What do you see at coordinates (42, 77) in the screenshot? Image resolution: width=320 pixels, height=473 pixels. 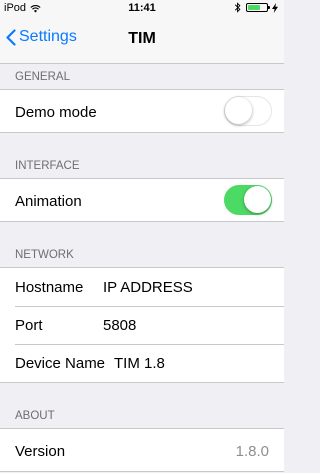 I see `section-header-general-label: GENERAL` at bounding box center [42, 77].